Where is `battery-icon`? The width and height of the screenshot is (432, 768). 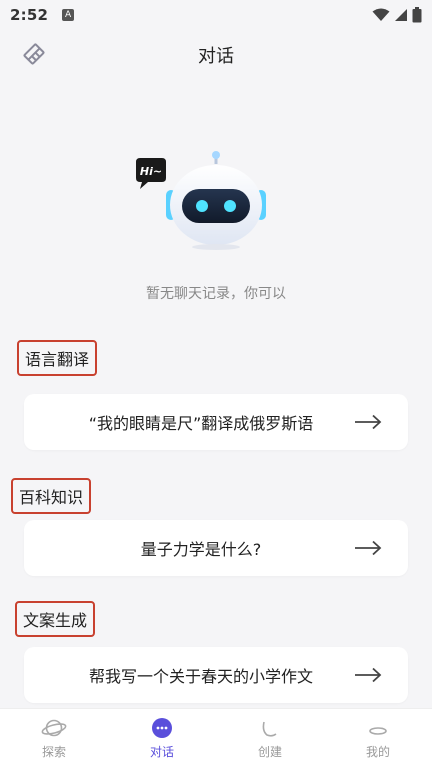
battery-icon is located at coordinates (417, 15).